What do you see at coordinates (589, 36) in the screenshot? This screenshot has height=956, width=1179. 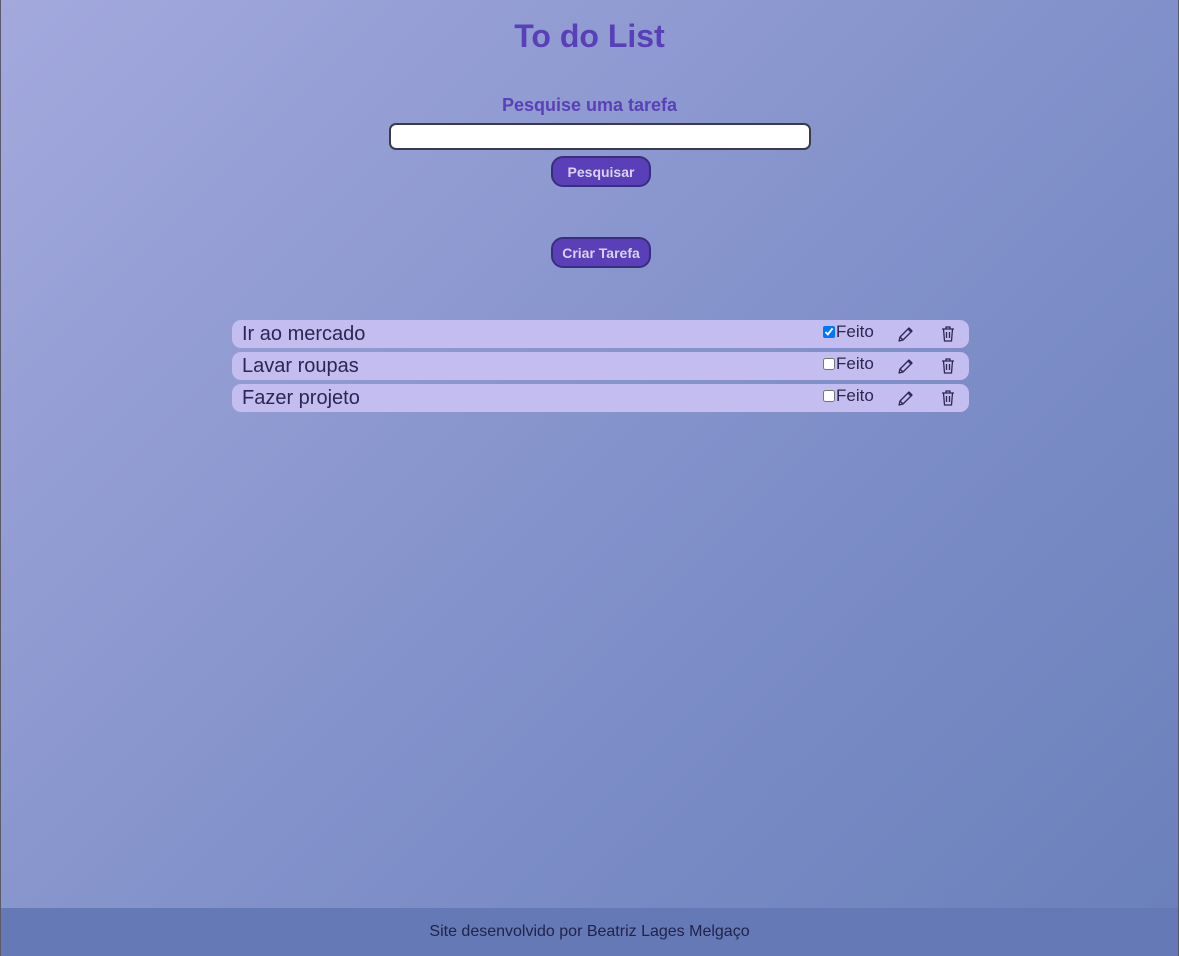 I see `page-title: To do List` at bounding box center [589, 36].